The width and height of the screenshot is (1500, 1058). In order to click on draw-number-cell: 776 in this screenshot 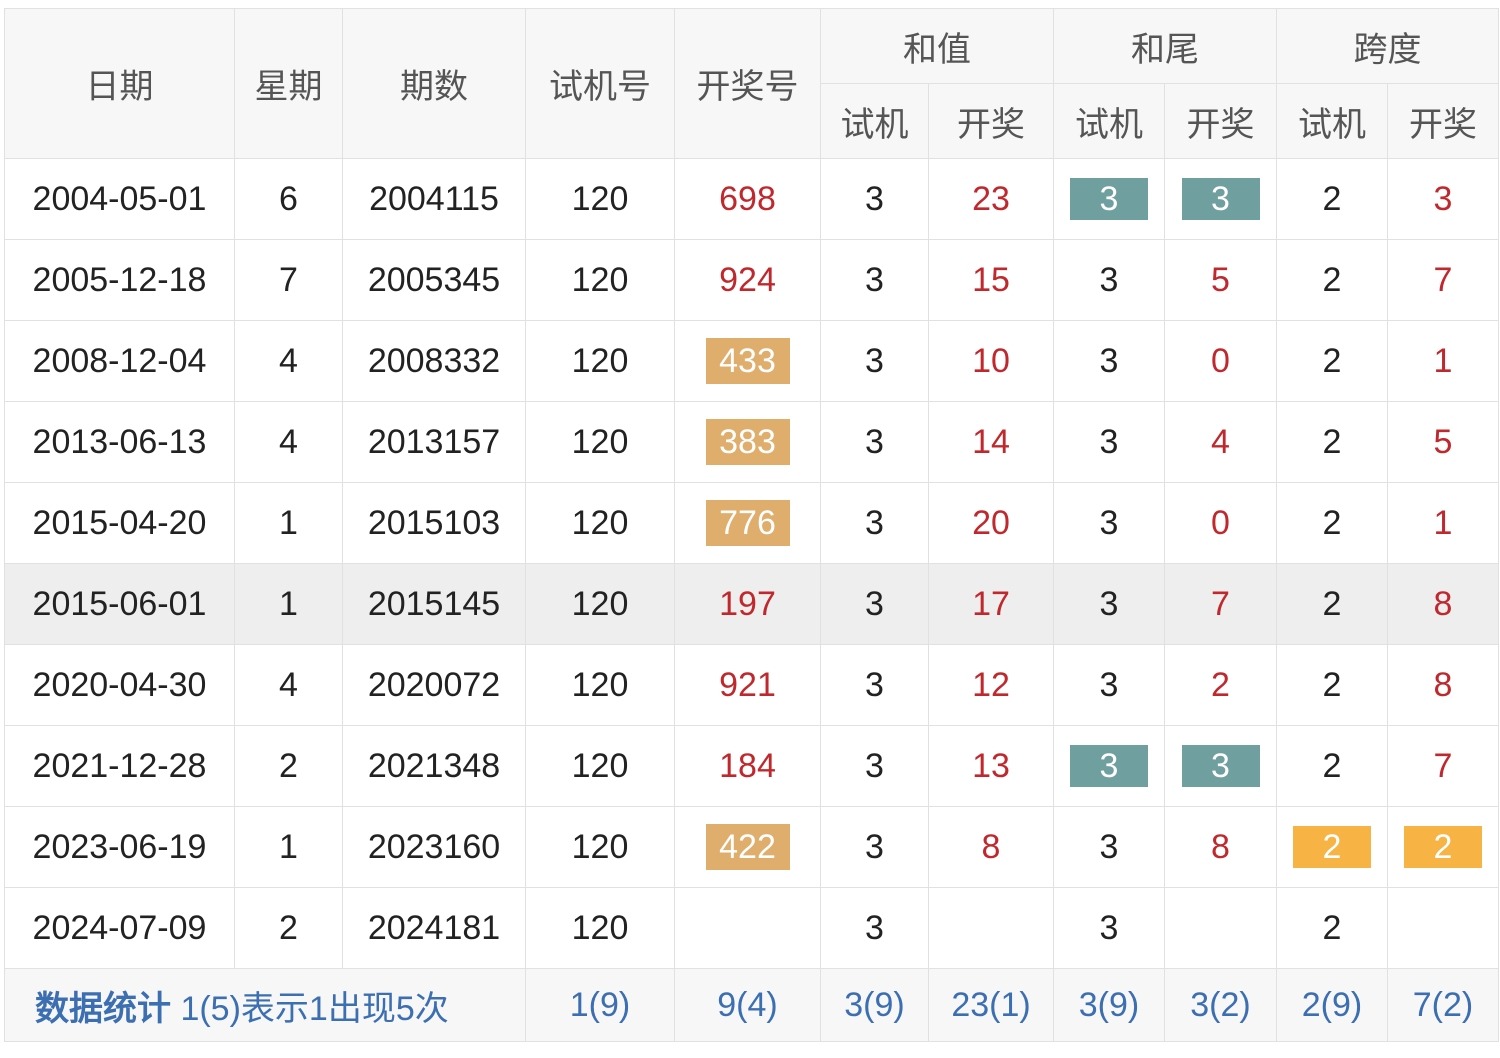, I will do `click(747, 523)`.